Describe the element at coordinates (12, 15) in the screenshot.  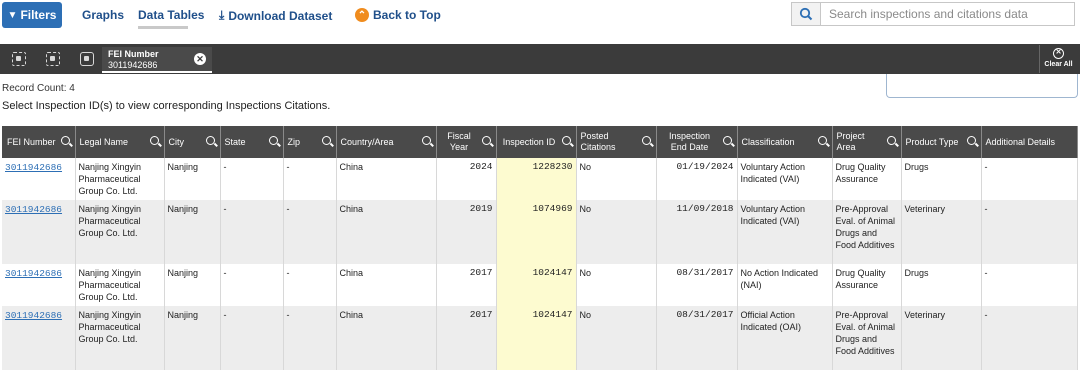
I see `filter-funnel-icon: ▼` at that location.